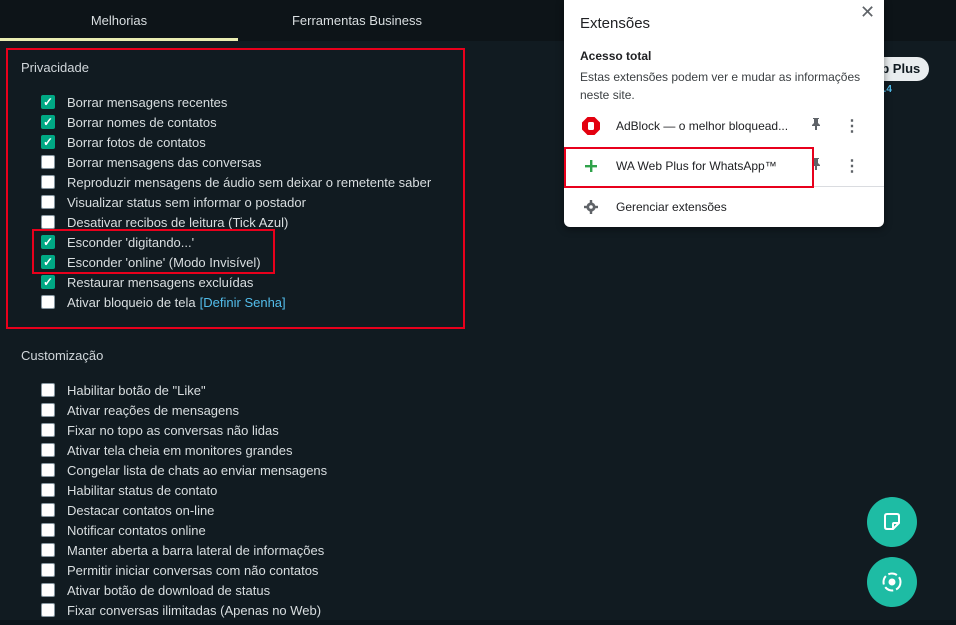 This screenshot has height=625, width=956. Describe the element at coordinates (119, 39) in the screenshot. I see `active-tab-indicator` at that location.